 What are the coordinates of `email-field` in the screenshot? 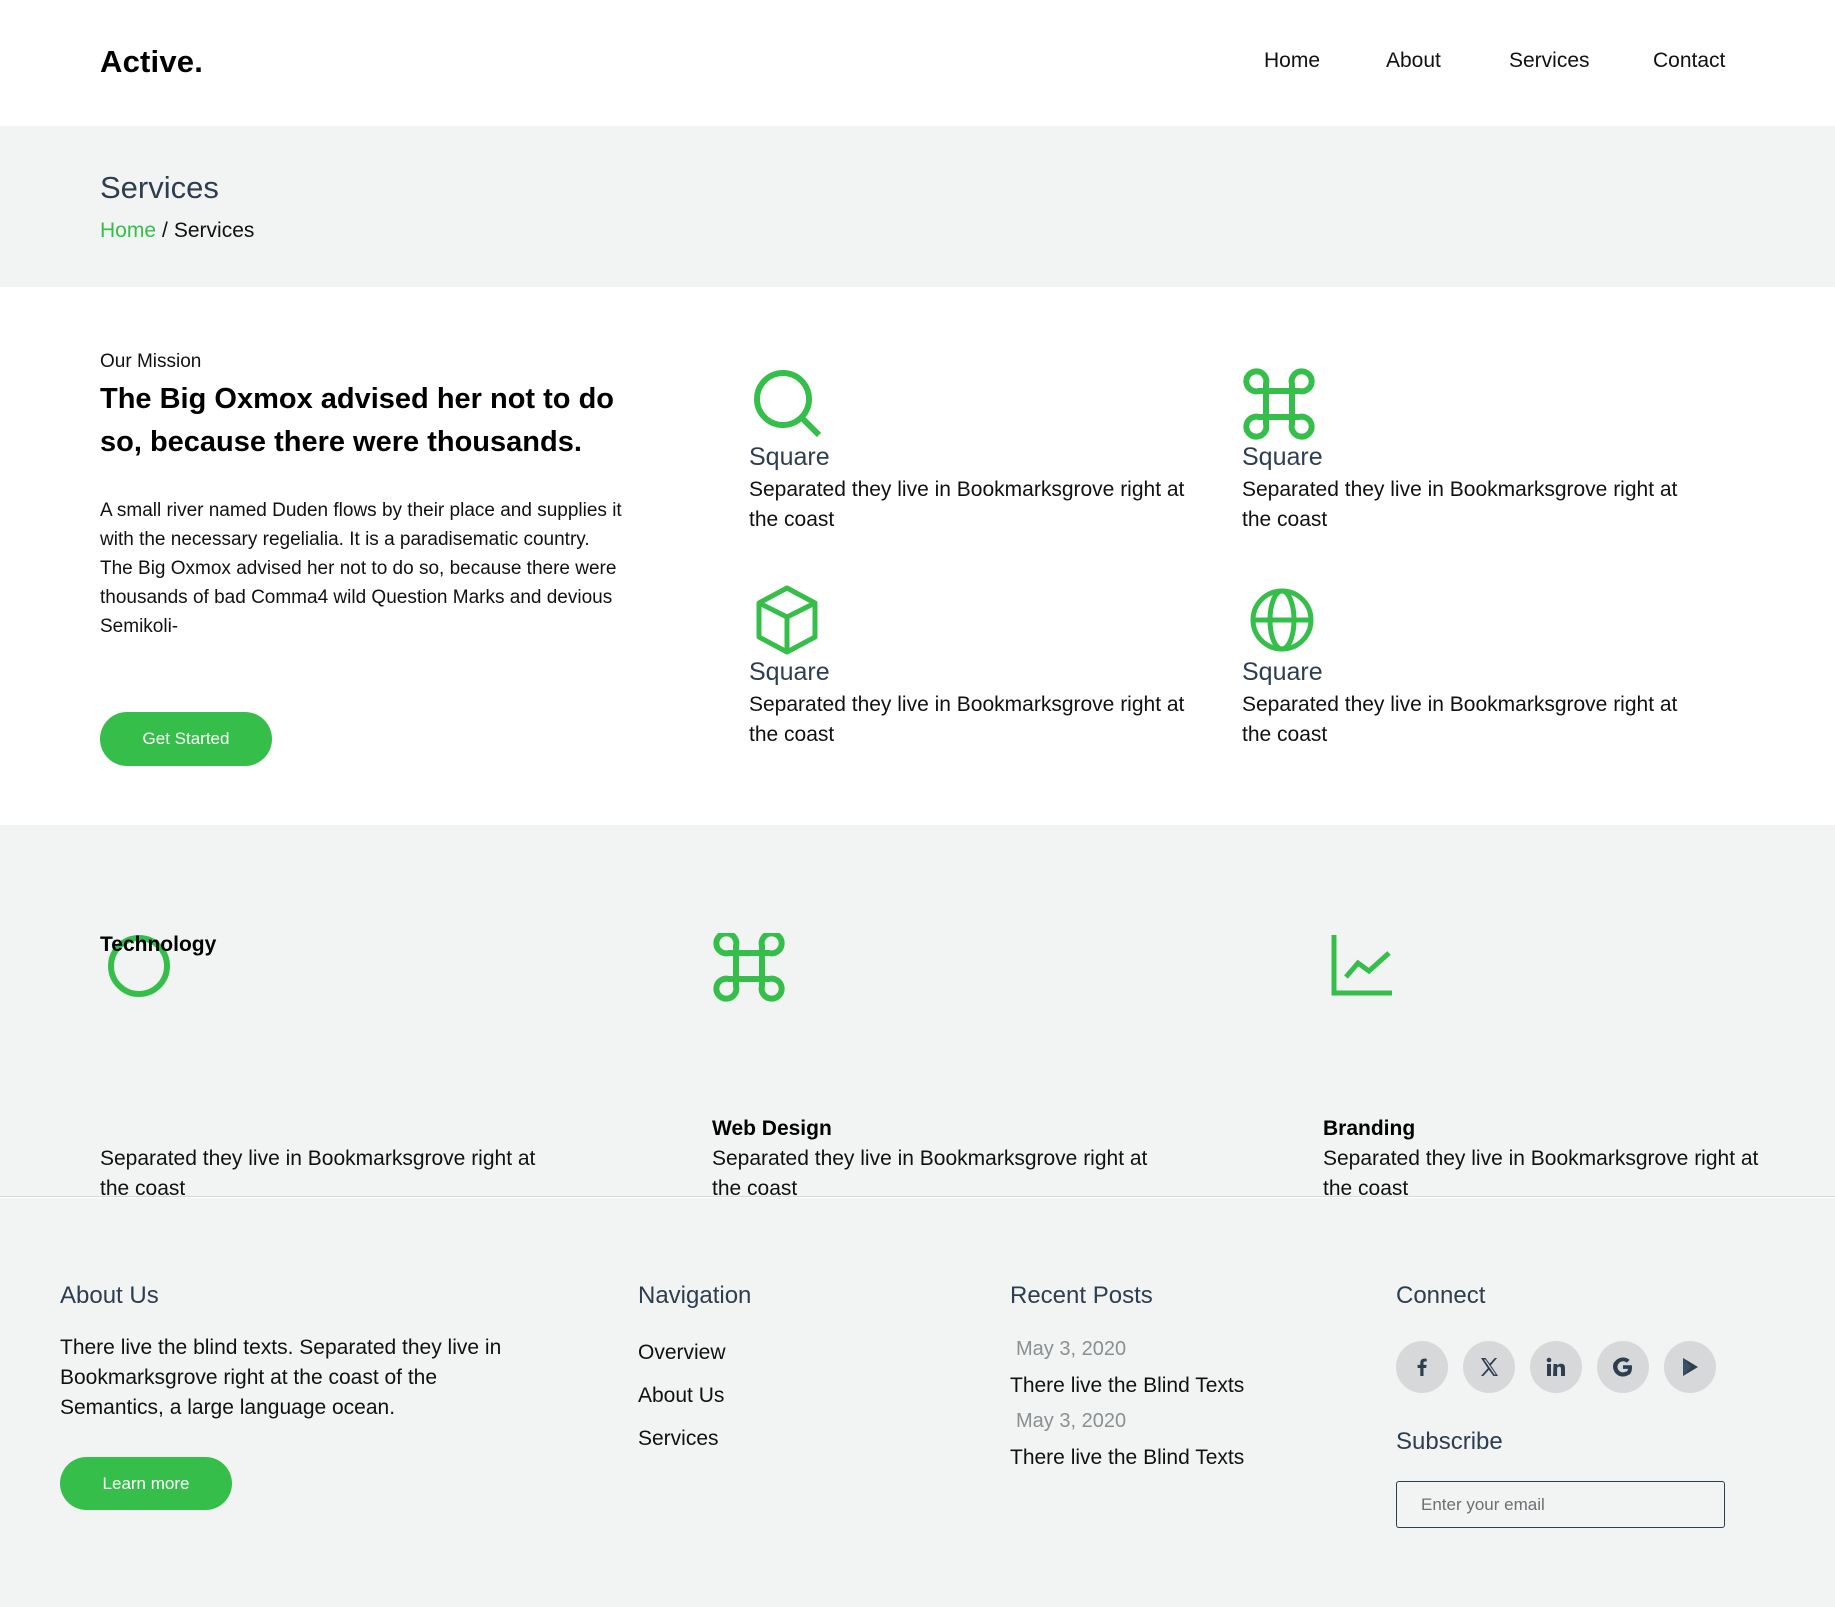 It's located at (1560, 1504).